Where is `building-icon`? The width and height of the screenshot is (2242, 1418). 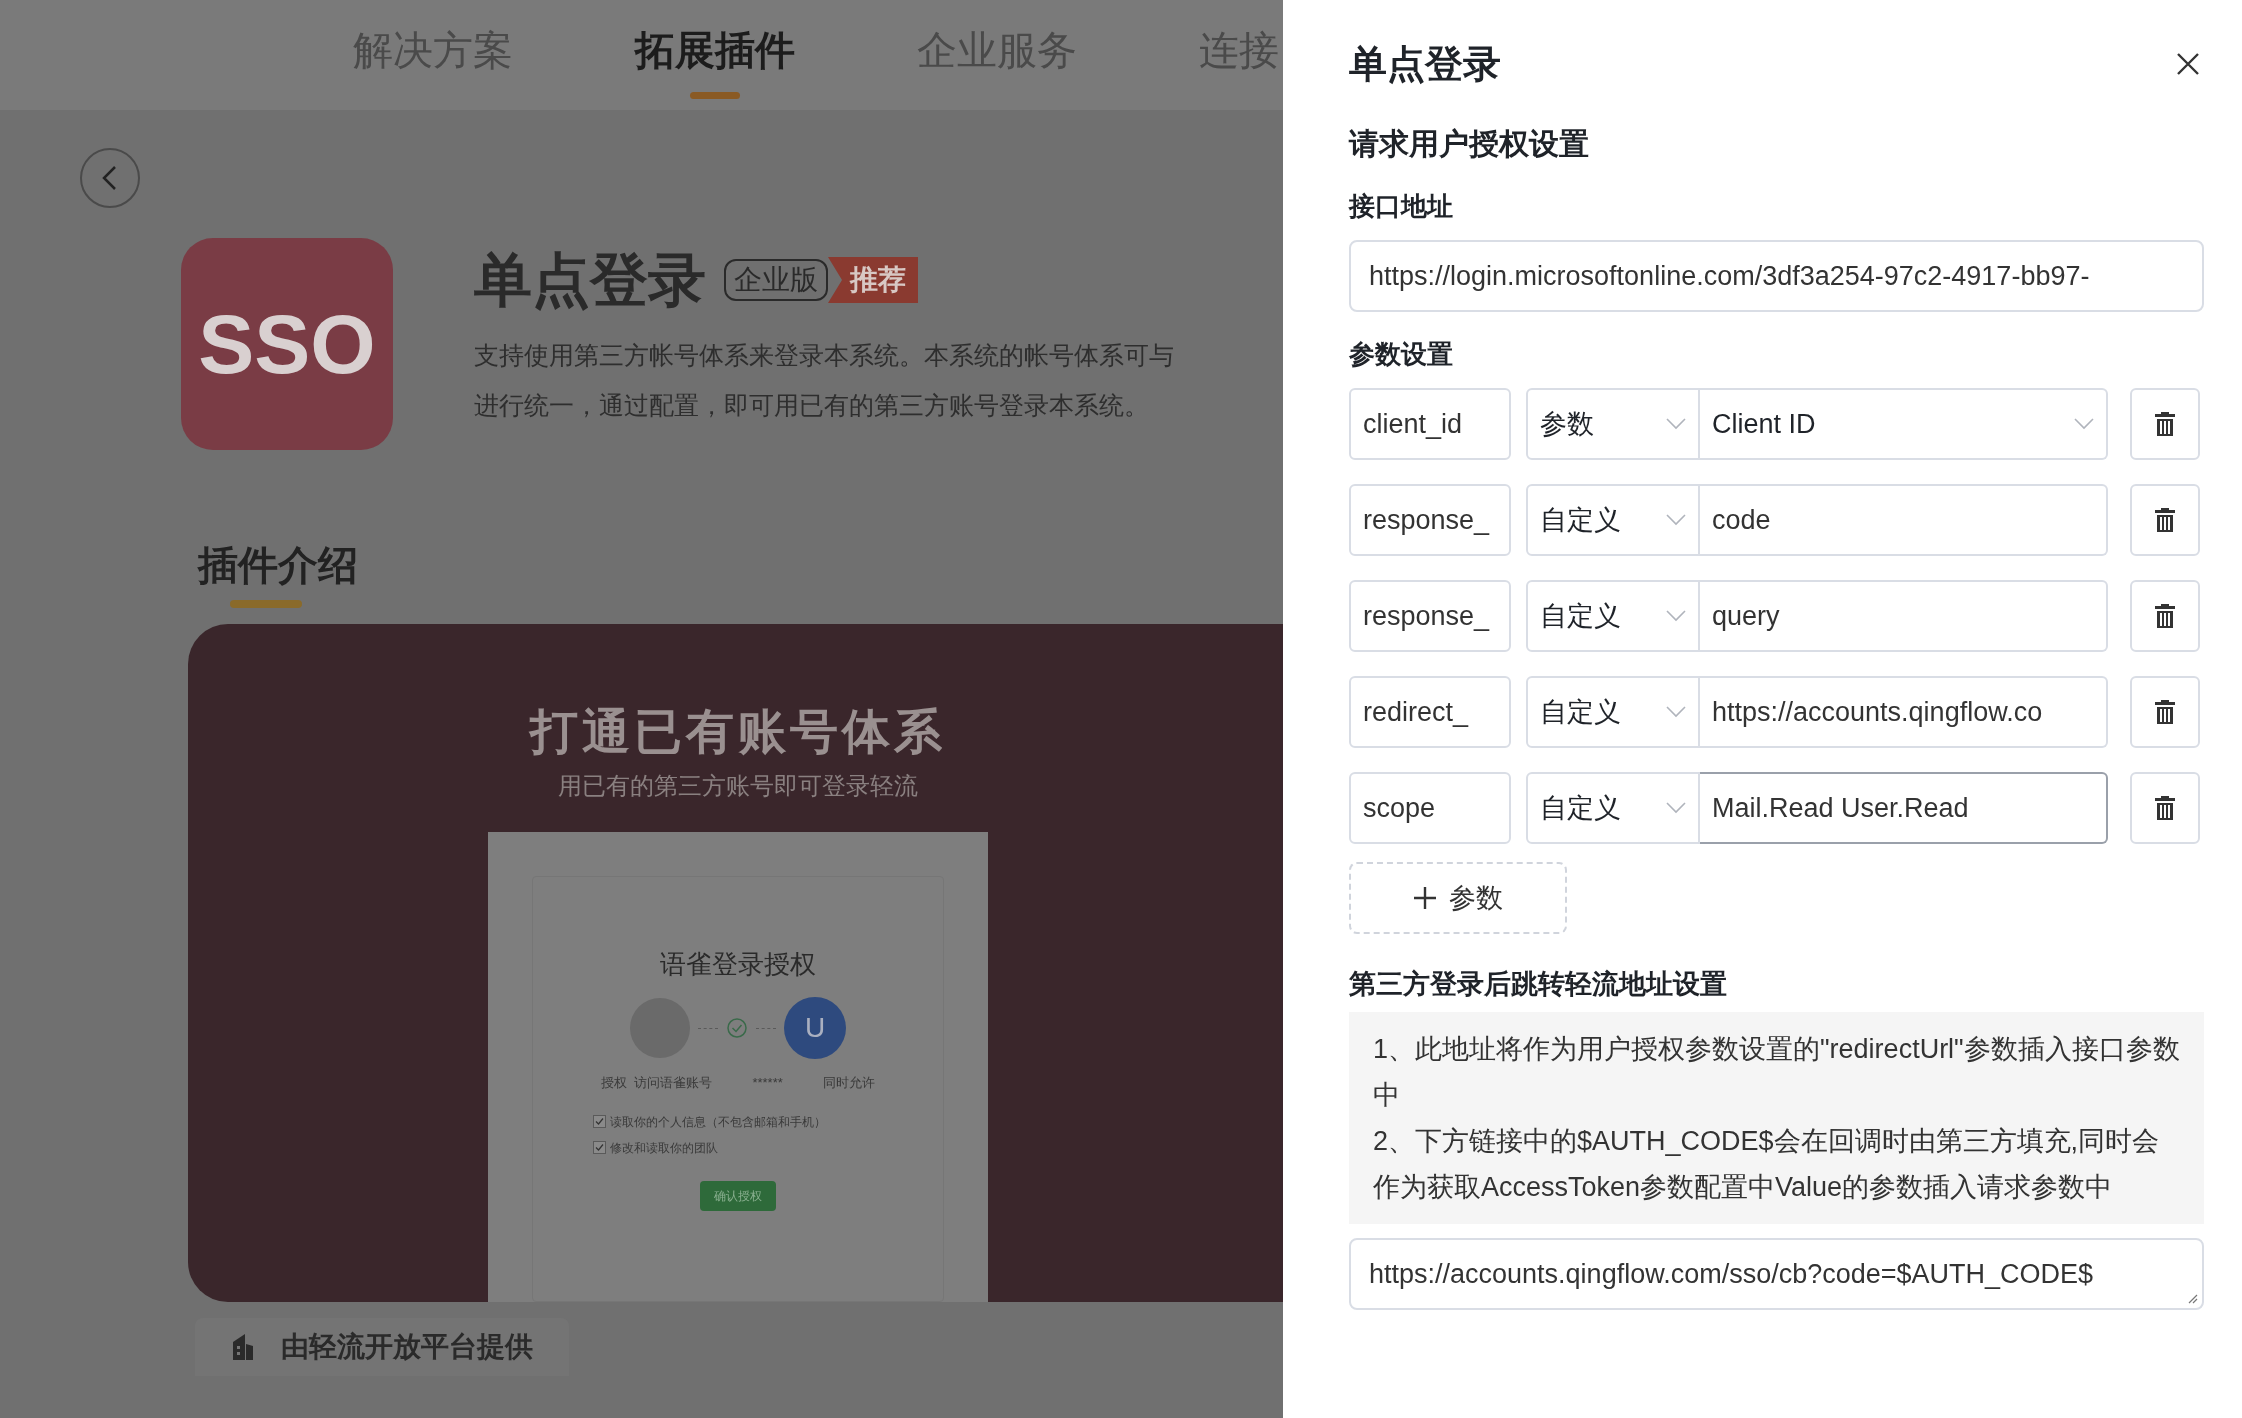
building-icon is located at coordinates (243, 1347).